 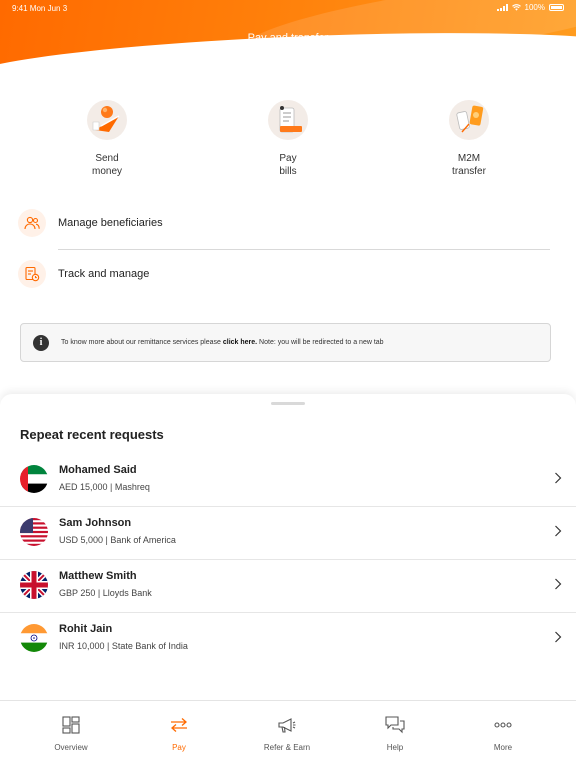 What do you see at coordinates (503, 747) in the screenshot?
I see `tab-more-label: More` at bounding box center [503, 747].